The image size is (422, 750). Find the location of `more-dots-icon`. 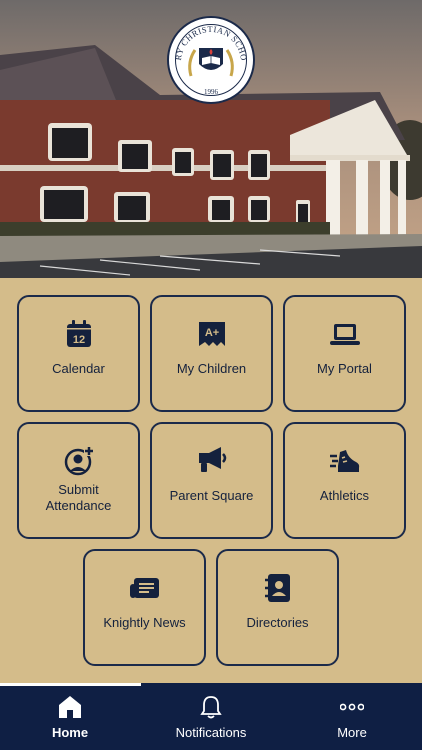

more-dots-icon is located at coordinates (352, 707).